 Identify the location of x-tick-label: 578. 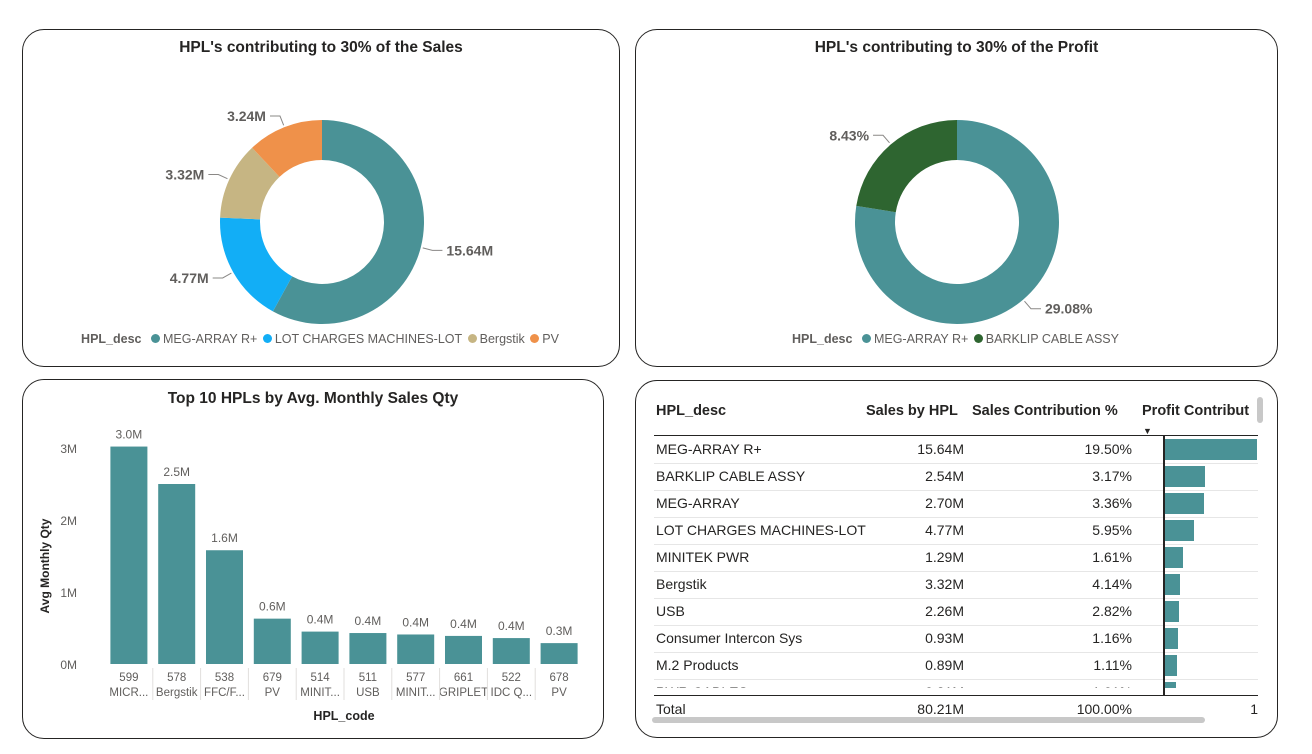
(176, 678).